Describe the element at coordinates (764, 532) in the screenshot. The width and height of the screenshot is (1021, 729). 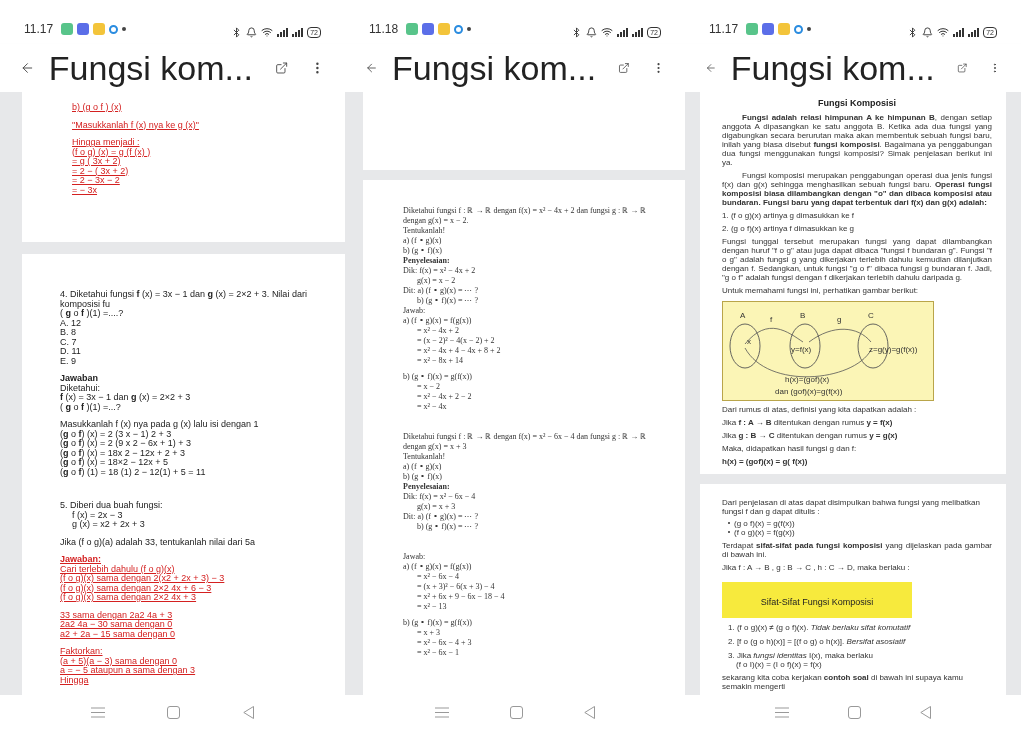
I see `text-line: (f o g)(x) = f(g(x))` at that location.